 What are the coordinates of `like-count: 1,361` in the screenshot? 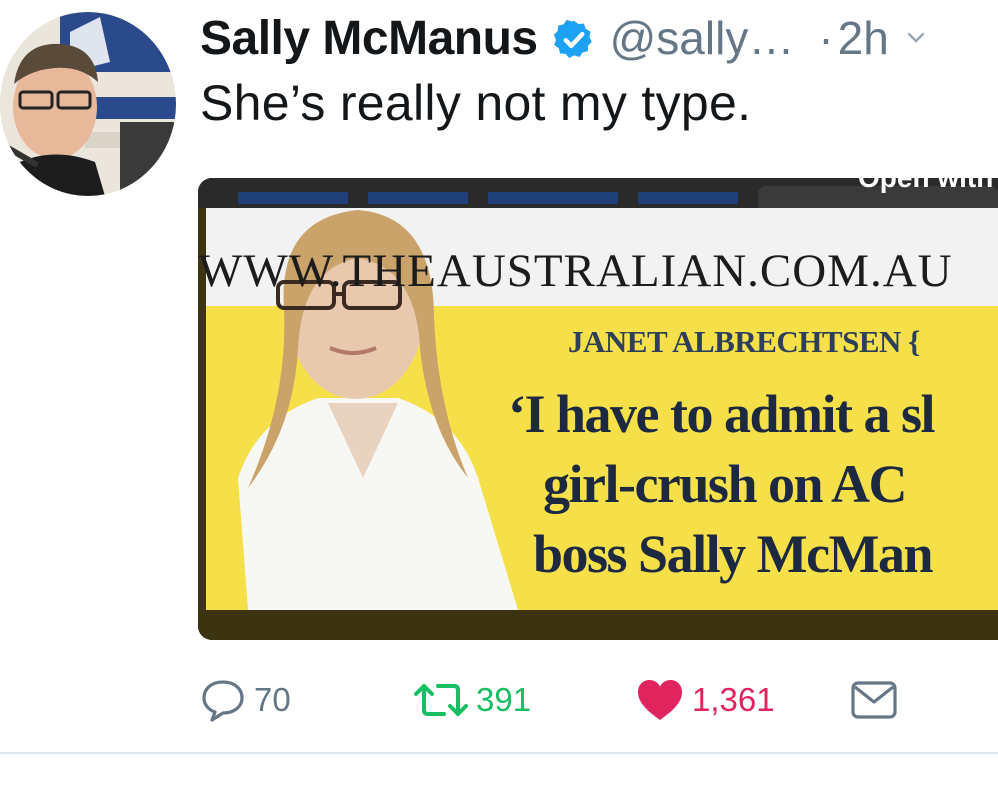 It's located at (733, 699).